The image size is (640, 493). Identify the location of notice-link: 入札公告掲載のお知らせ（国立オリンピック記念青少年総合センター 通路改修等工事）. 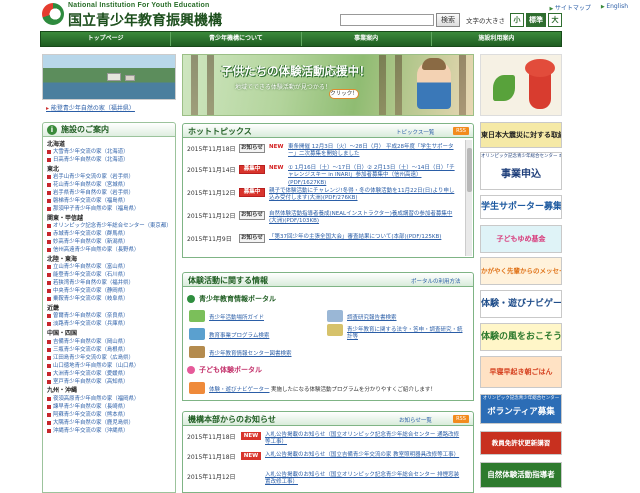
(363, 439).